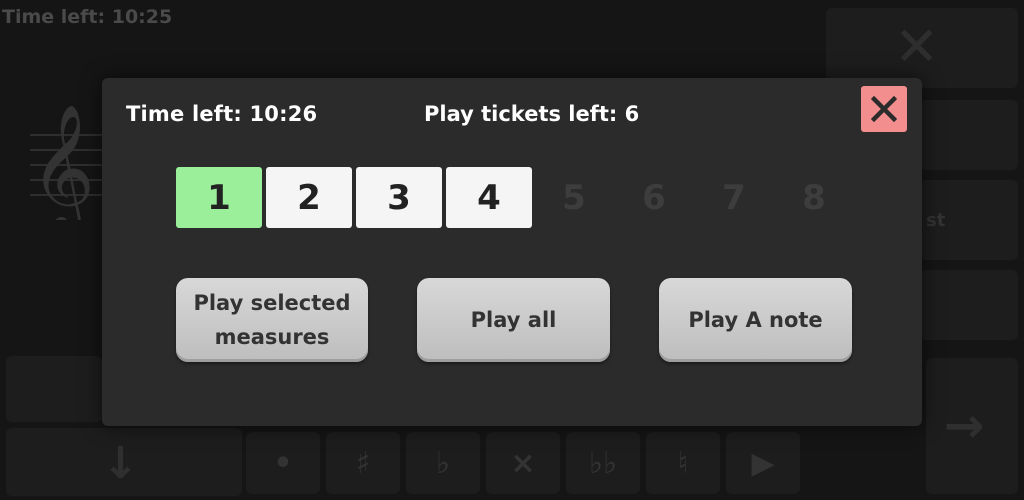 Image resolution: width=1024 pixels, height=500 pixels. Describe the element at coordinates (272, 320) in the screenshot. I see `play-selected-measures-button: Play selected measures` at that location.